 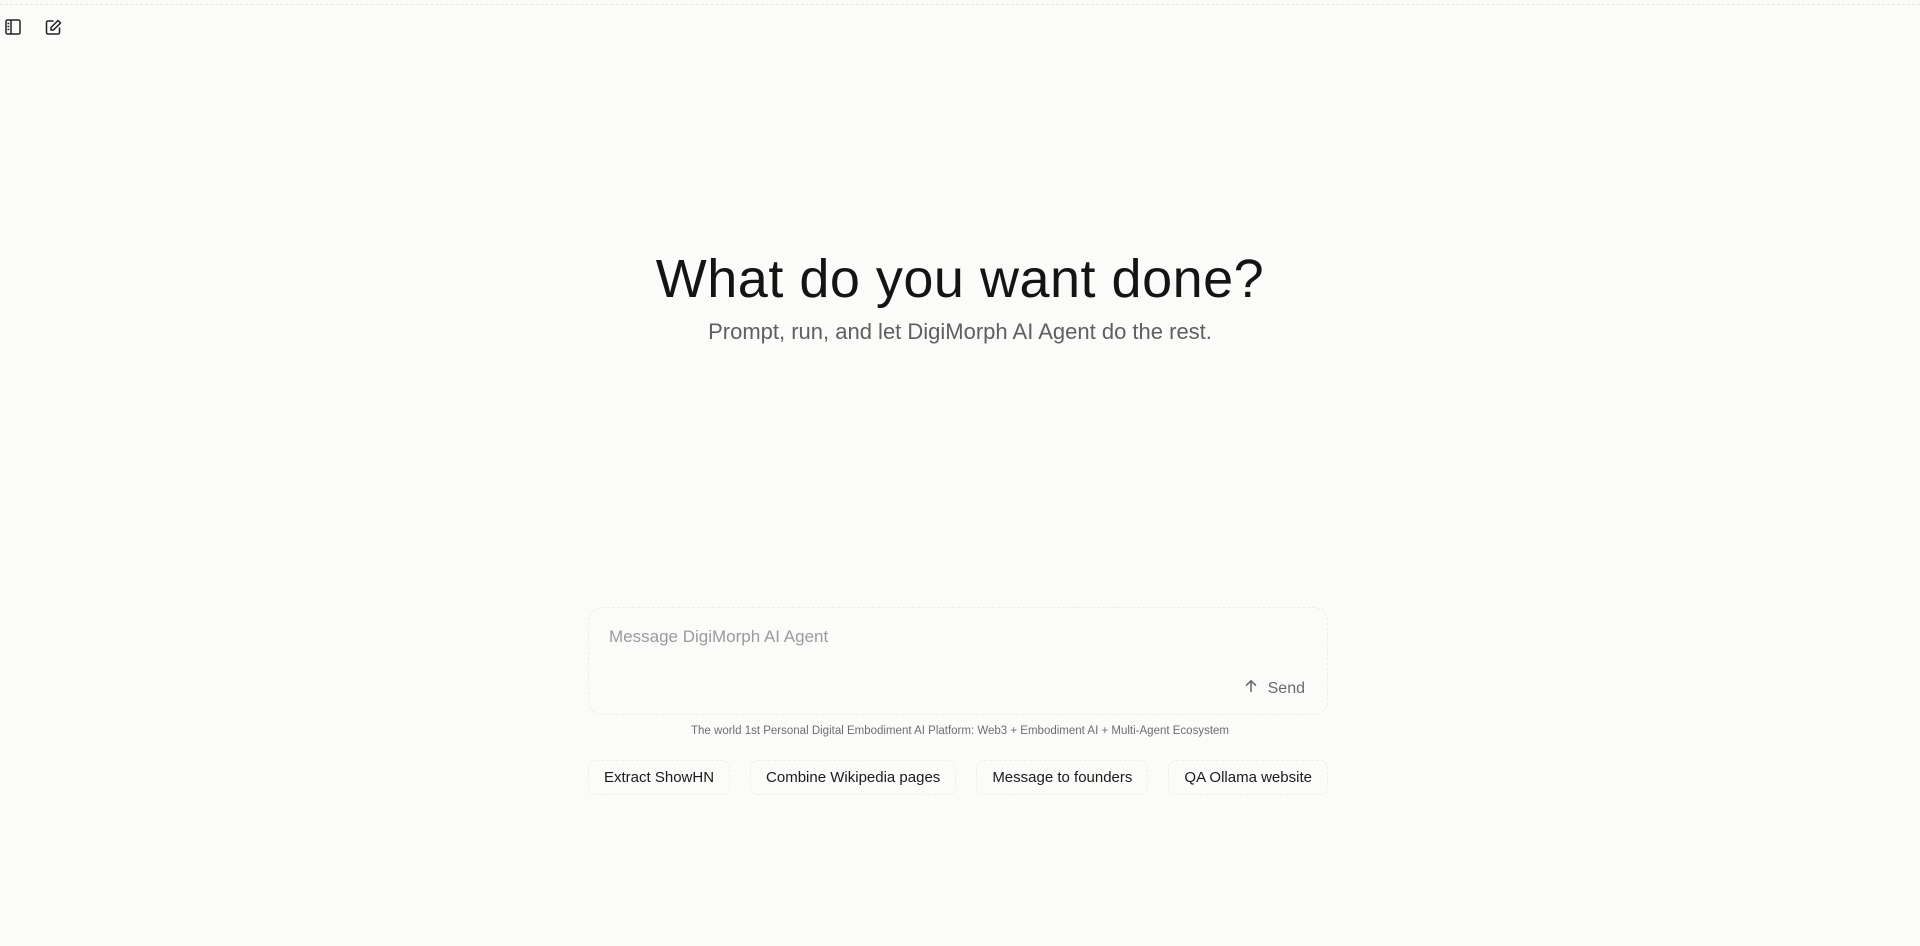 I want to click on suggestion-combine-wikipedia: Combine Wikipedia pages, so click(x=853, y=777).